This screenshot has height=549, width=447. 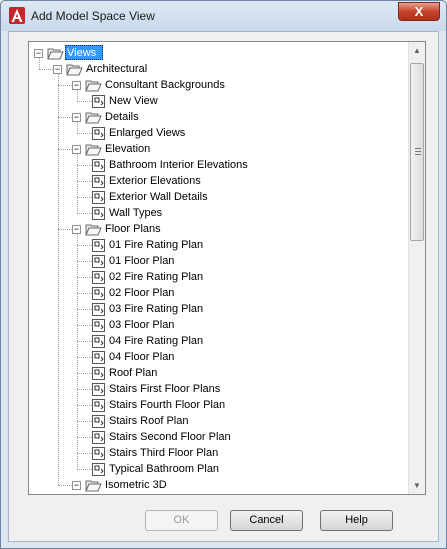 What do you see at coordinates (147, 133) in the screenshot?
I see `tree-node-label: Enlarged Views` at bounding box center [147, 133].